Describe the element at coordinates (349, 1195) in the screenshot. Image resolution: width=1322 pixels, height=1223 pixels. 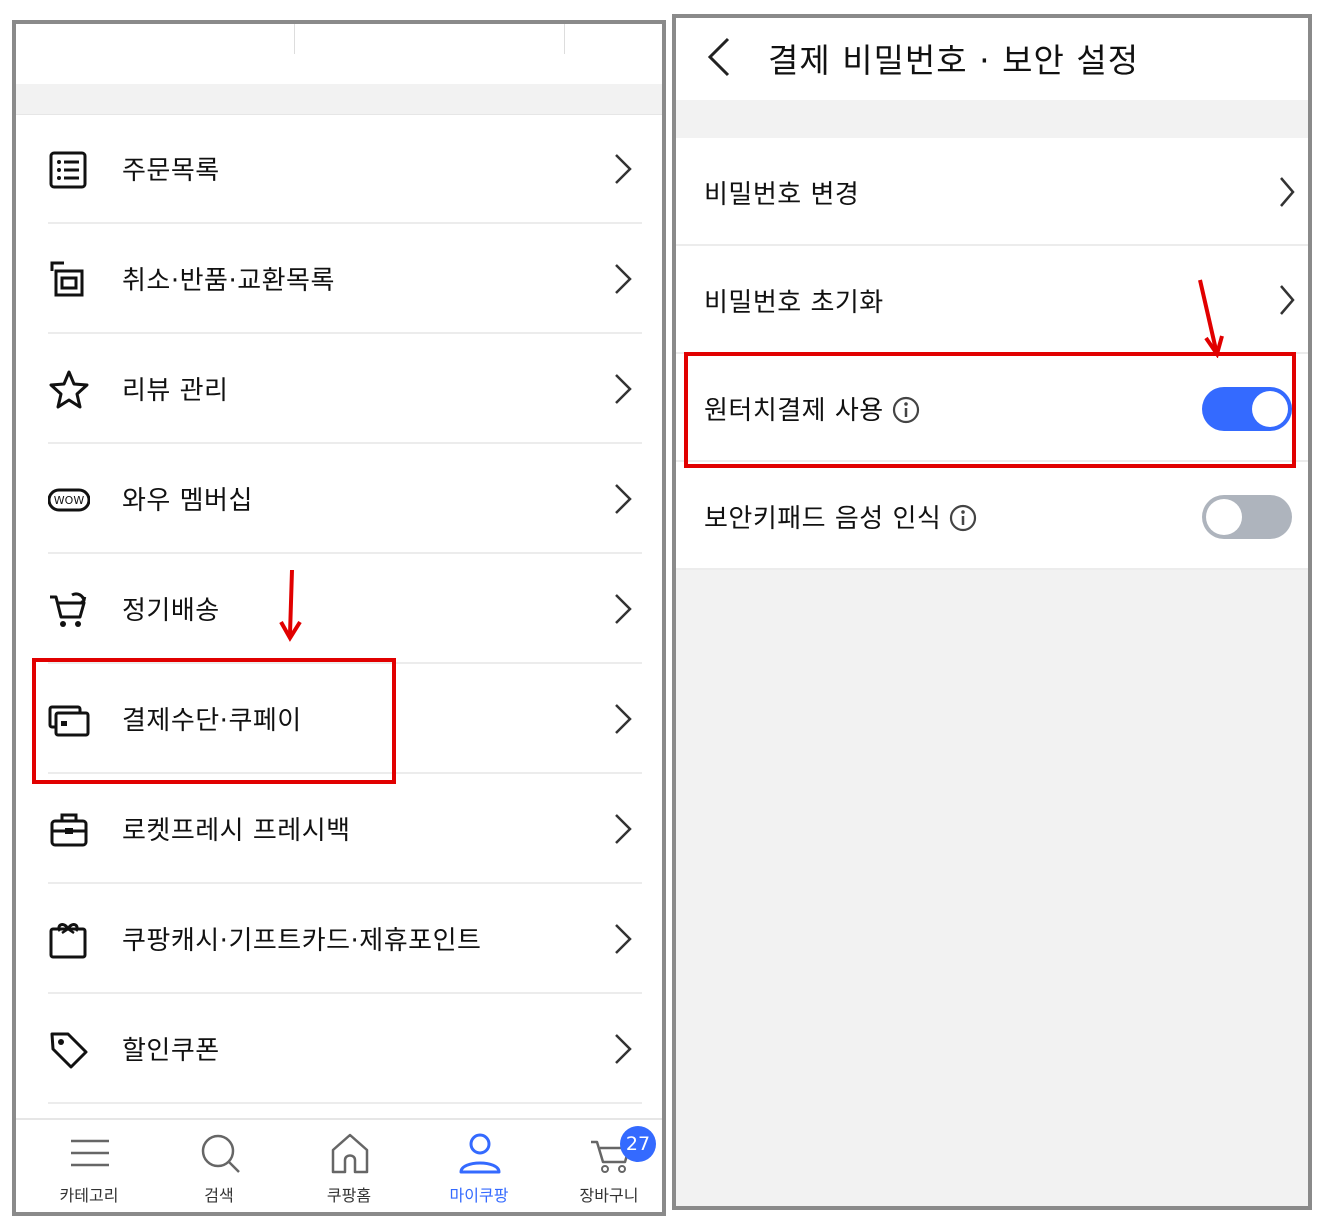
I see `tab-label: 쿠팡홈` at that location.